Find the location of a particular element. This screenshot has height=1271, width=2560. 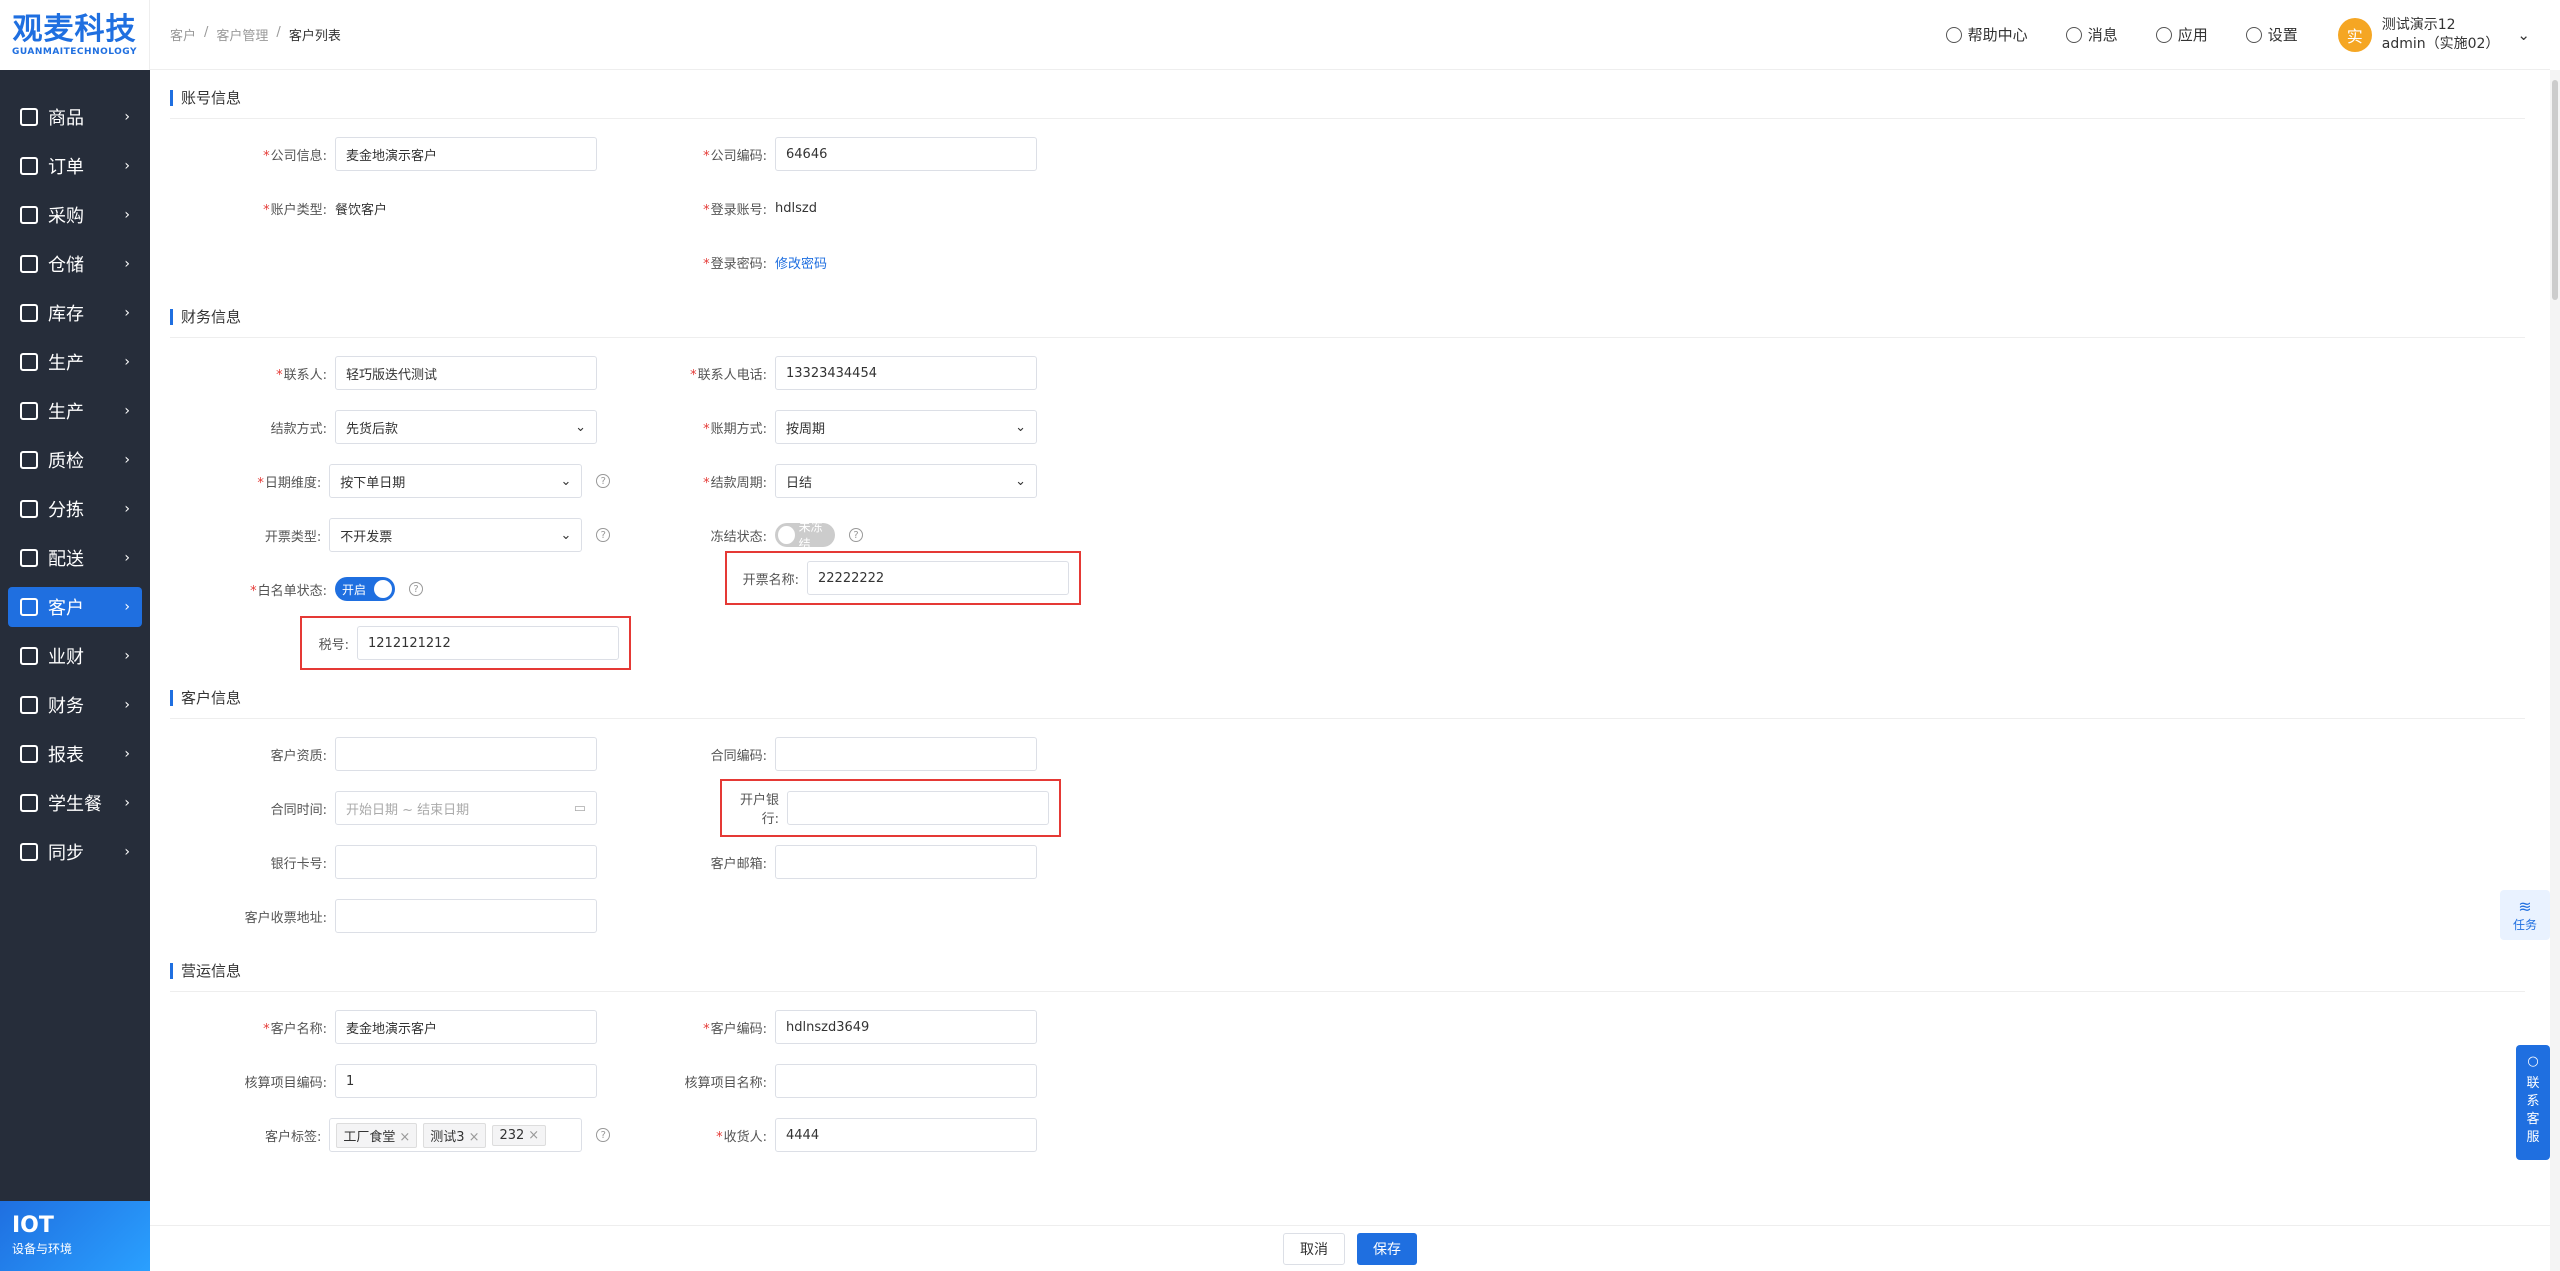

tax-number-label: 税号: is located at coordinates (333, 645).